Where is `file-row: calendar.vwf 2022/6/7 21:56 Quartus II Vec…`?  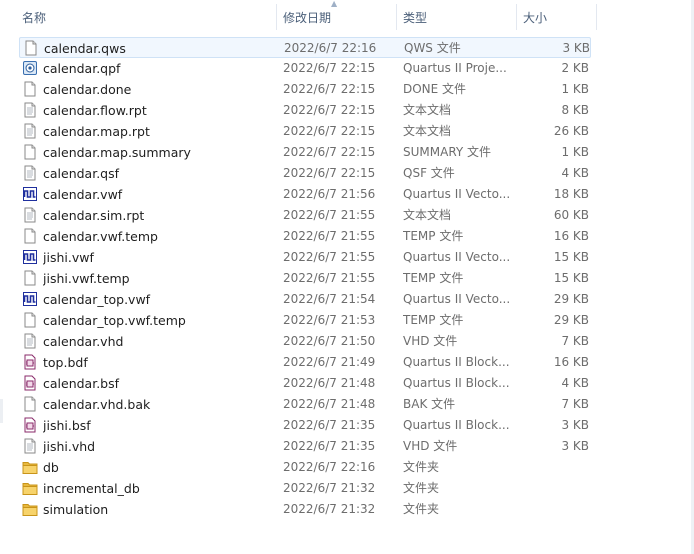 file-row: calendar.vwf 2022/6/7 21:56 Quartus II Vec… is located at coordinates (305, 194).